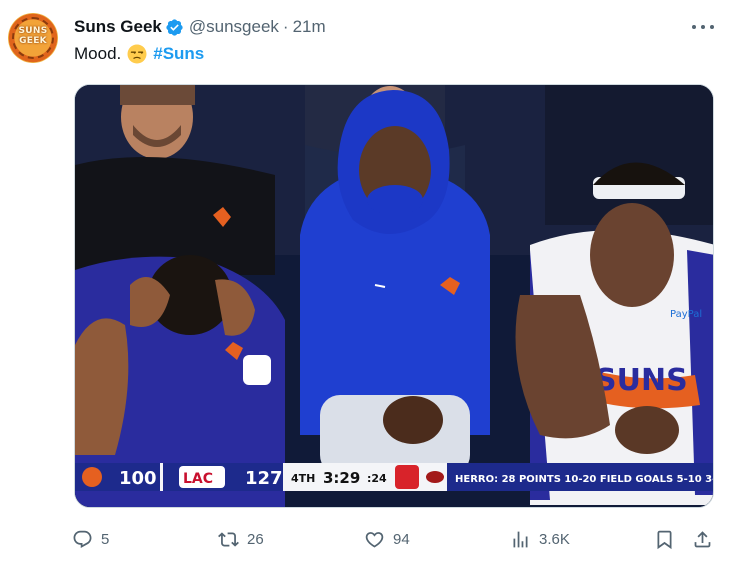  Describe the element at coordinates (641, 380) in the screenshot. I see `jersey-text: SUNS` at that location.